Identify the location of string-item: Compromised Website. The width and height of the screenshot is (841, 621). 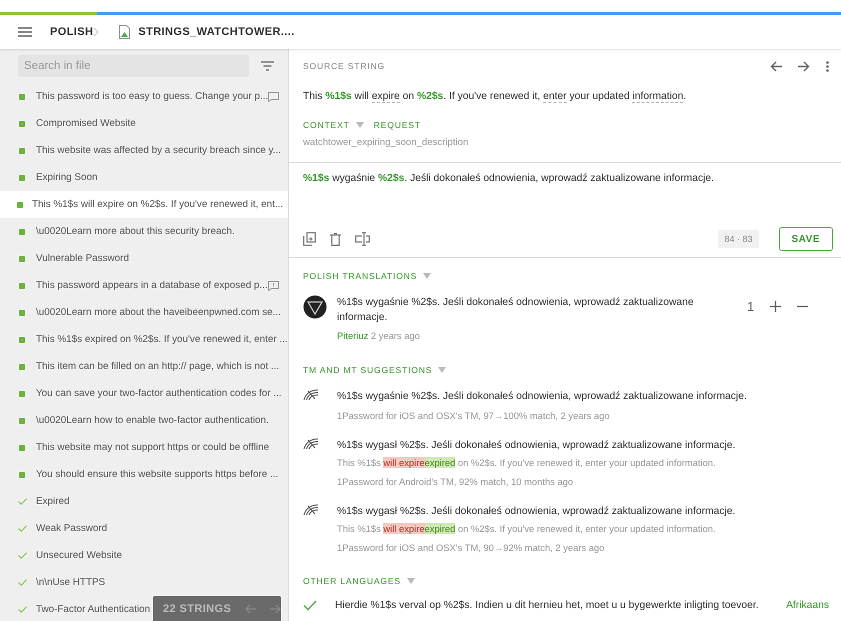
(69, 123).